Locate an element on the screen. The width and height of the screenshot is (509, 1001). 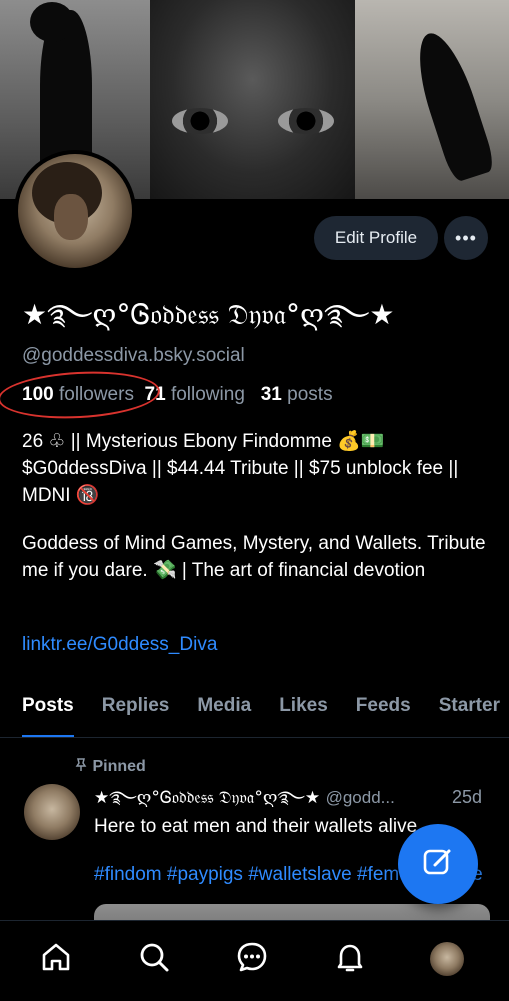
edit-profile-button: Edit Profile is located at coordinates (376, 238).